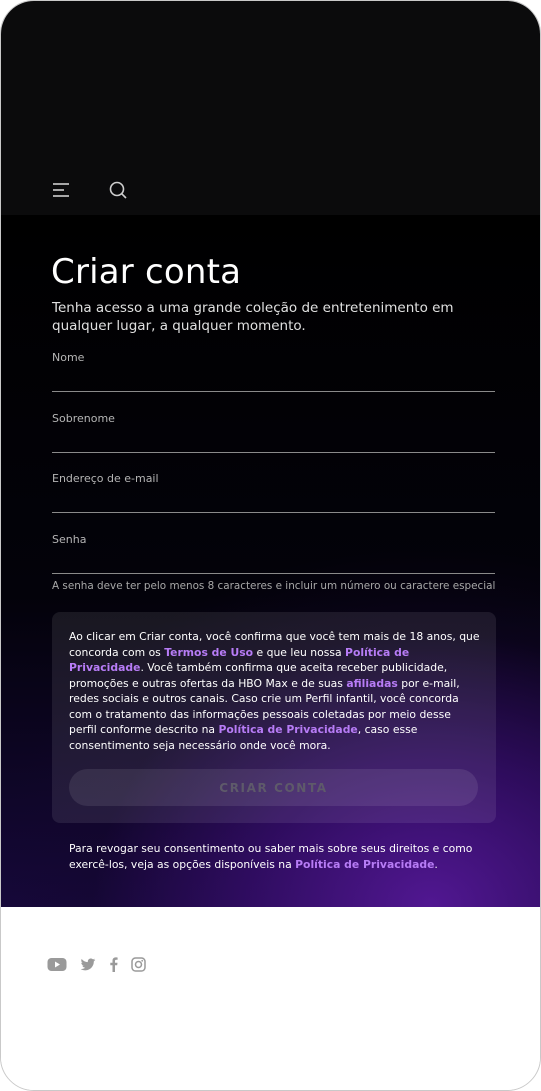 The height and width of the screenshot is (1091, 541). I want to click on email-label: Endereço de e-mail, so click(105, 478).